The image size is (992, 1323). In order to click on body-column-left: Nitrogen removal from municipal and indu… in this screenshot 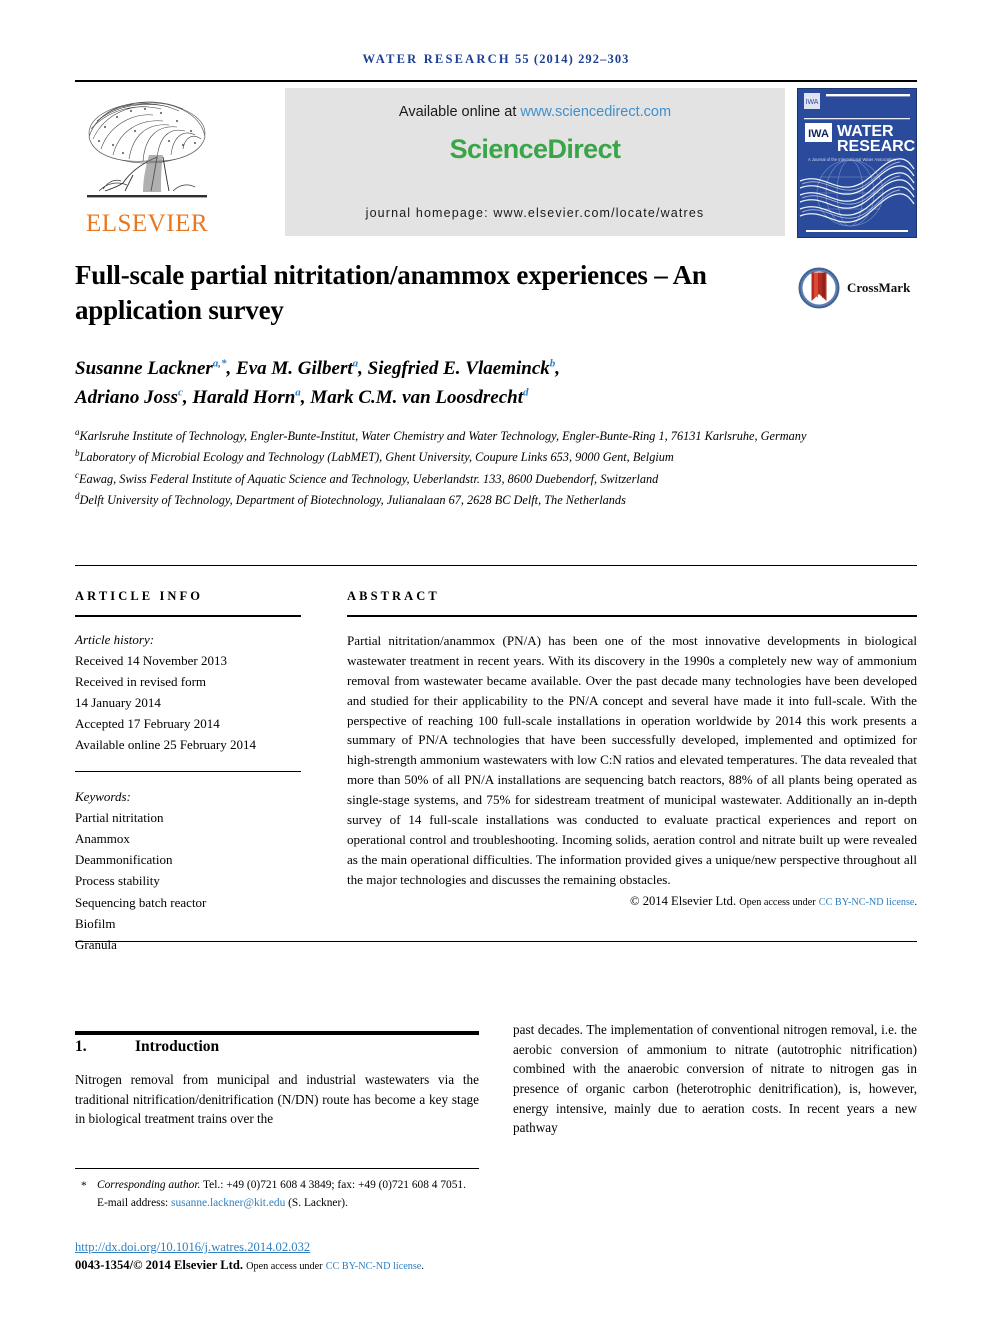, I will do `click(277, 1099)`.